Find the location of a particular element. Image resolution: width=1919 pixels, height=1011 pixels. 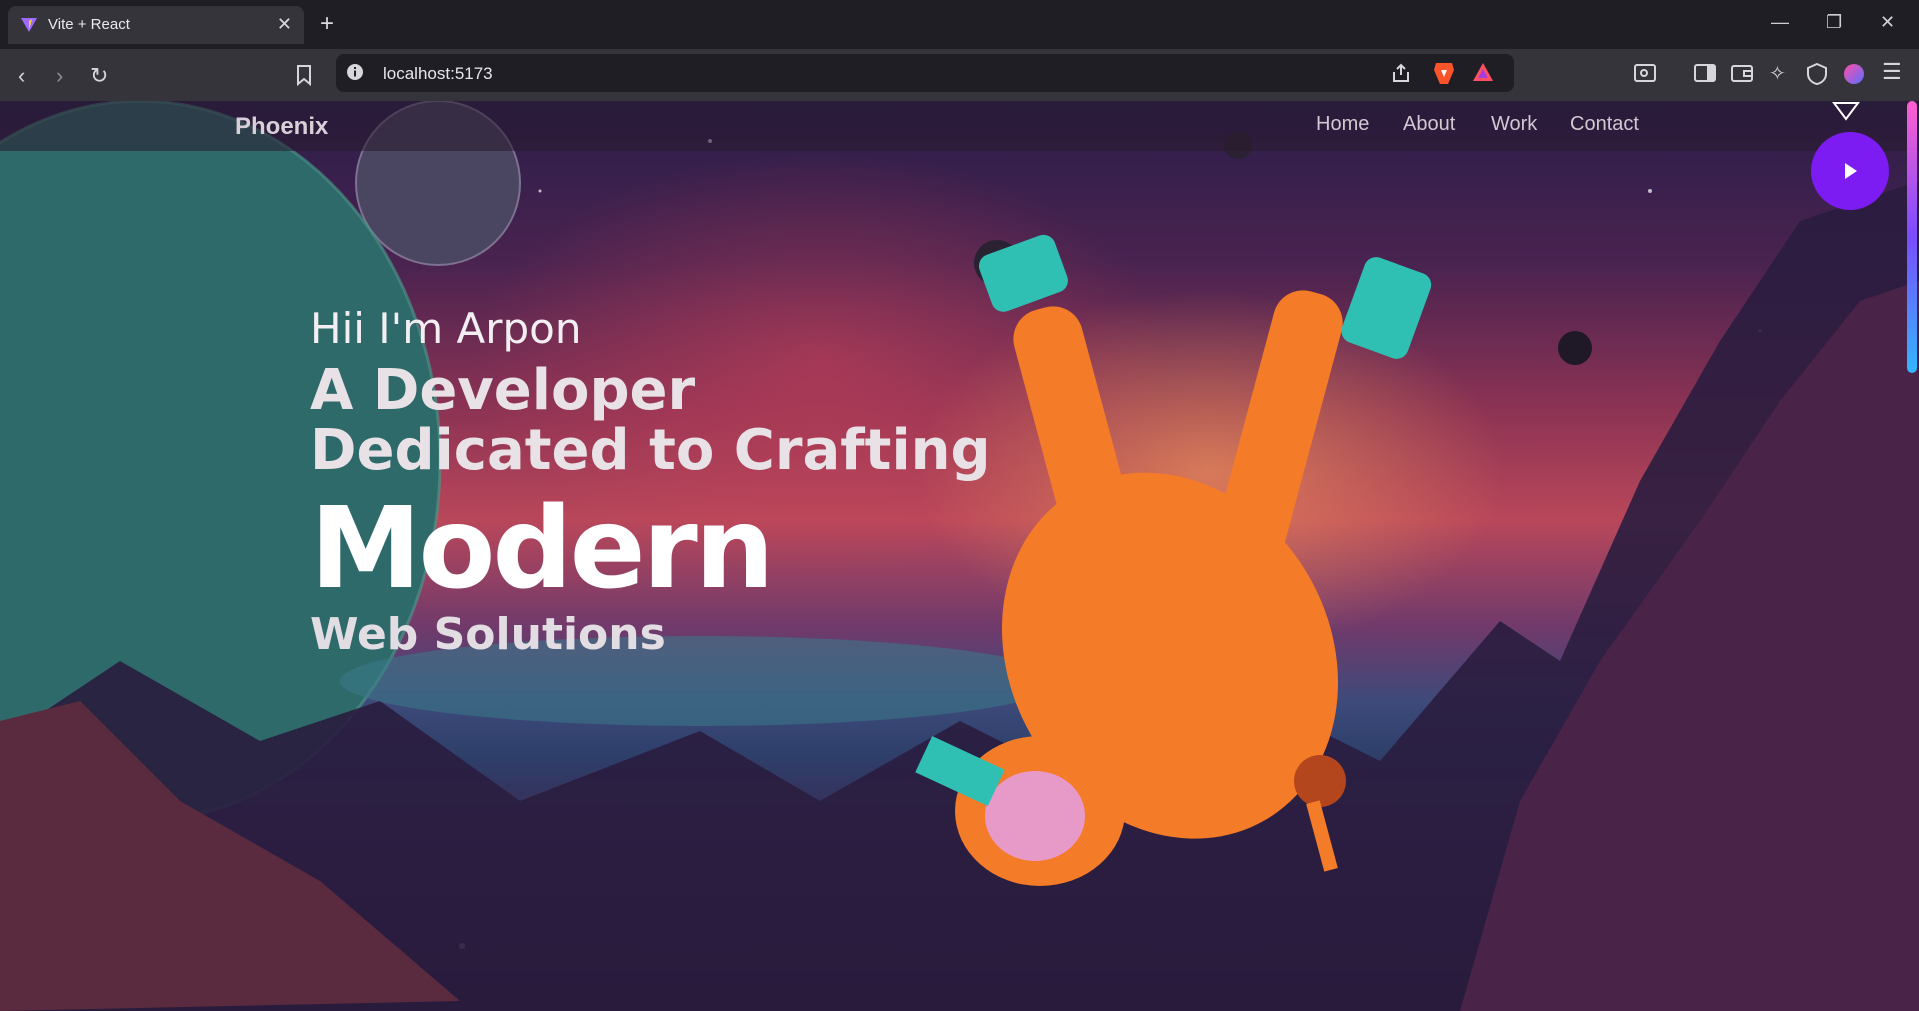

sidebar-icon is located at coordinates (1705, 73).